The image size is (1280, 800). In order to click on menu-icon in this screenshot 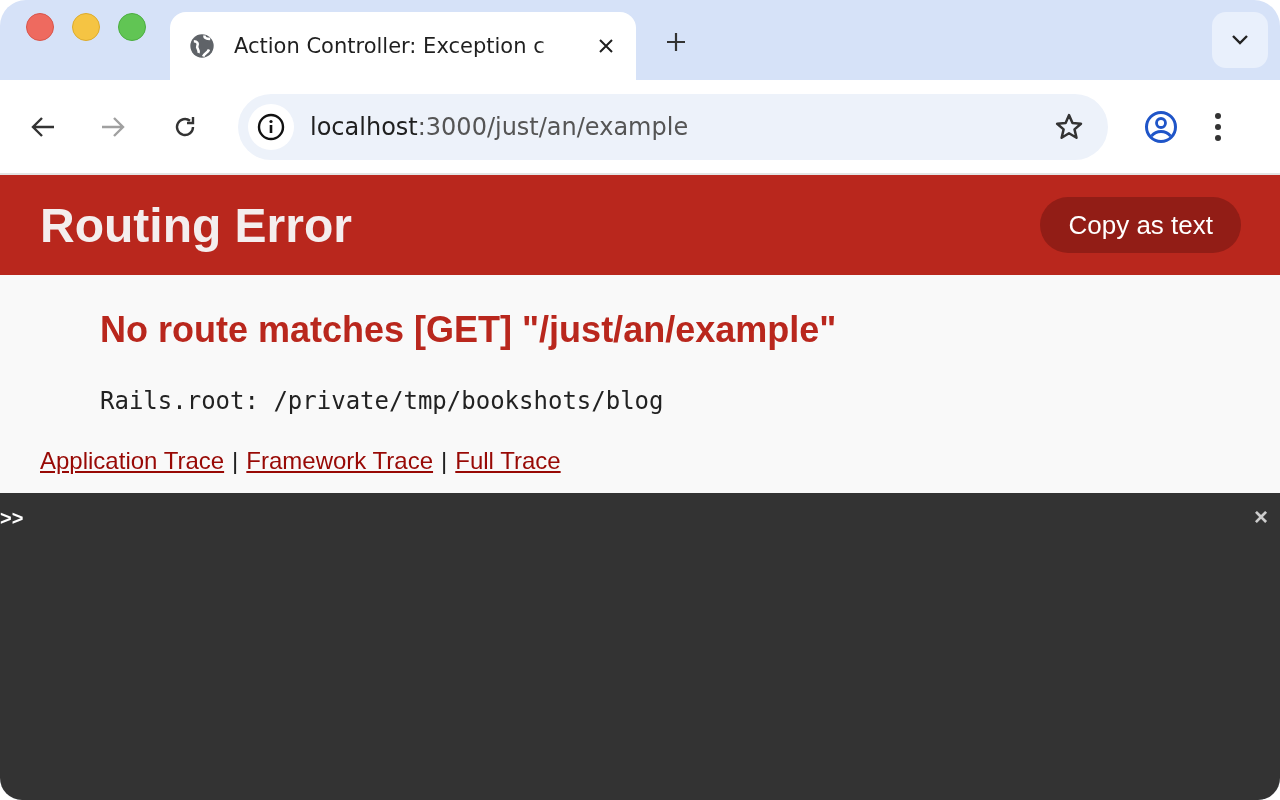, I will do `click(1218, 126)`.